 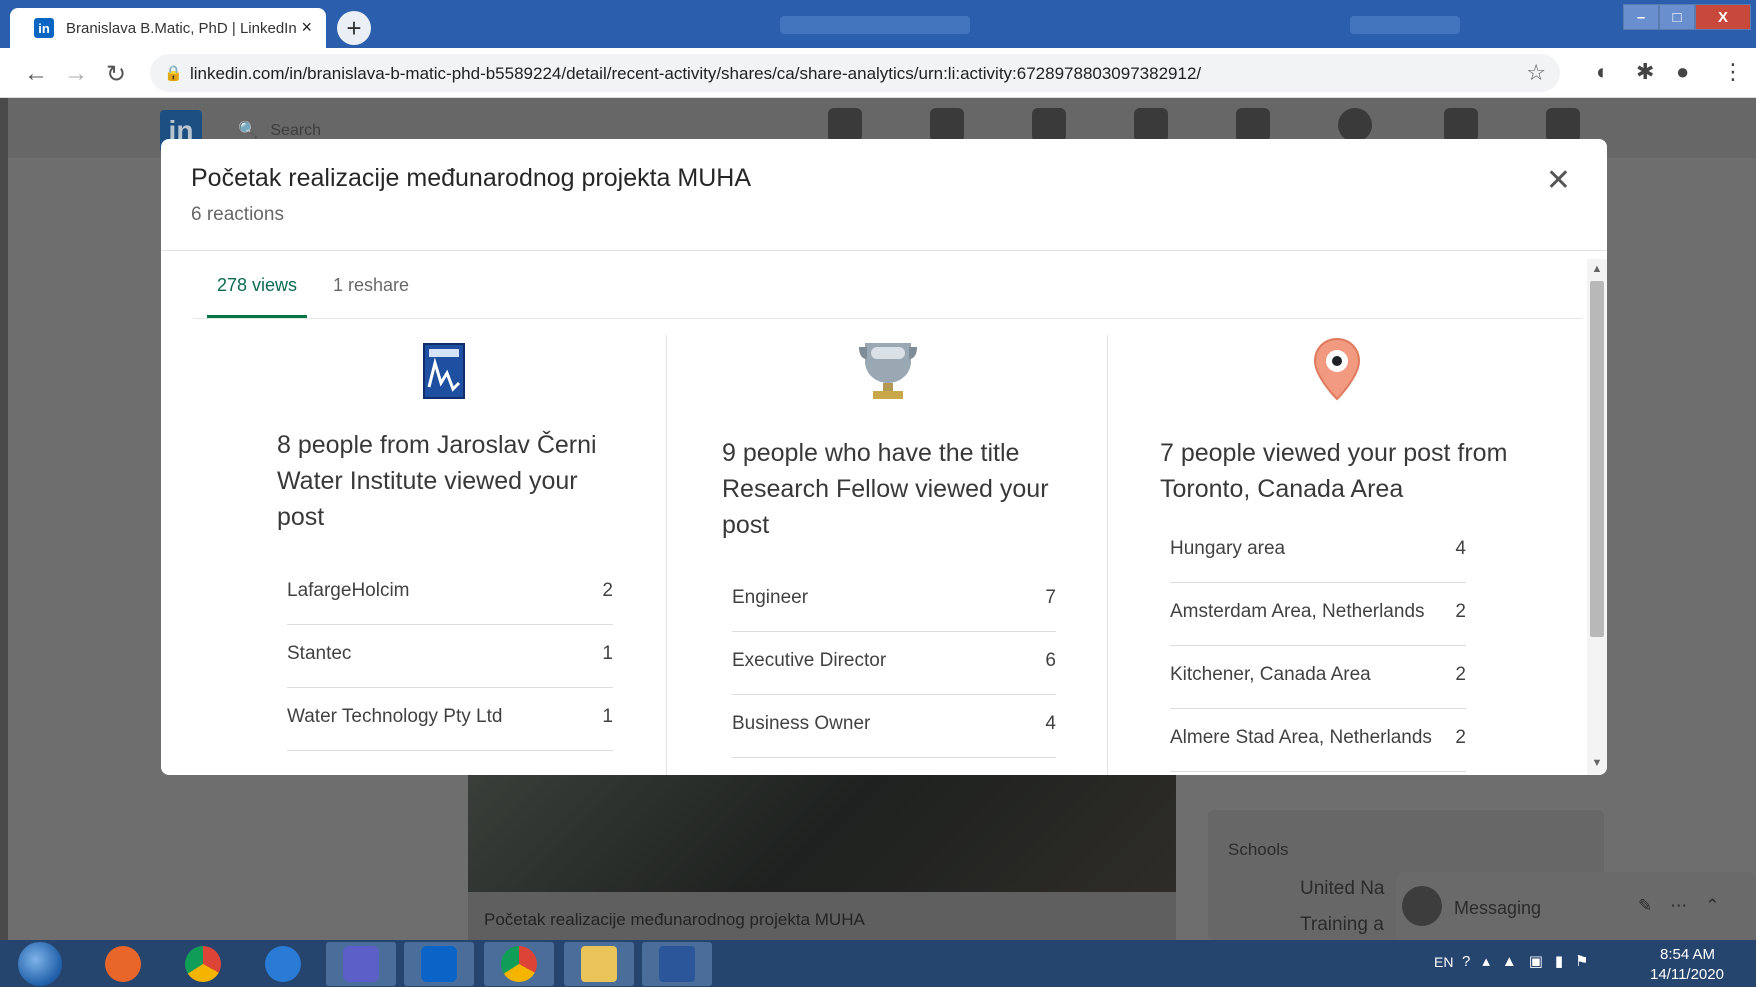 I want to click on row-label: Water Technology Pty Ltd, so click(x=395, y=716).